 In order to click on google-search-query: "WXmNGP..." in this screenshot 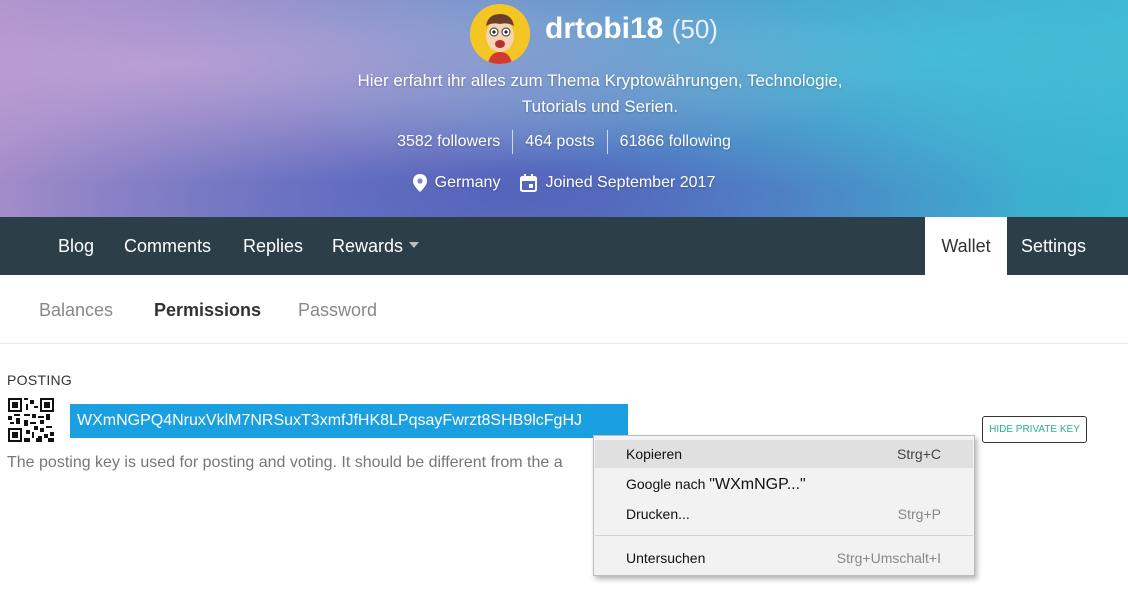, I will do `click(757, 484)`.